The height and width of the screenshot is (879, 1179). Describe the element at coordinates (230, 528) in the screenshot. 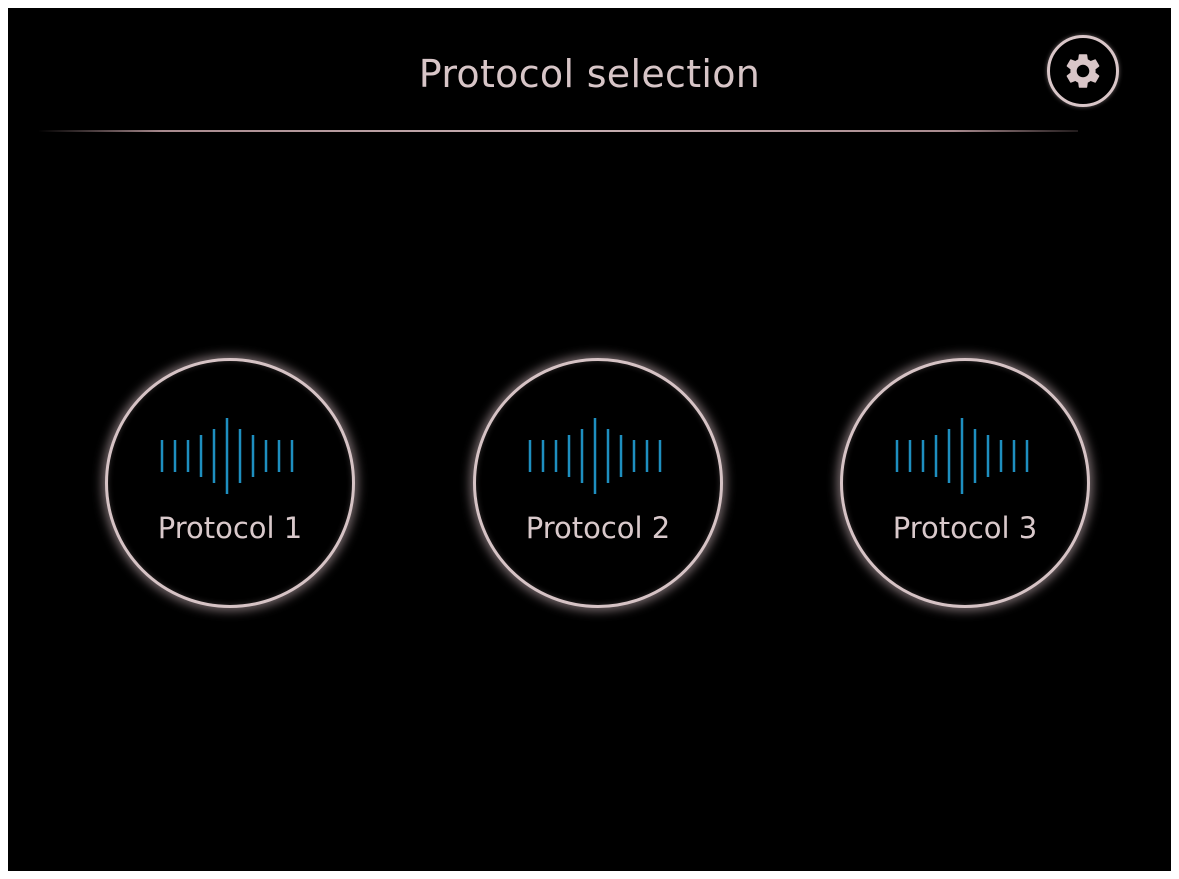

I see `protocol-1-label: Protocol 1` at that location.